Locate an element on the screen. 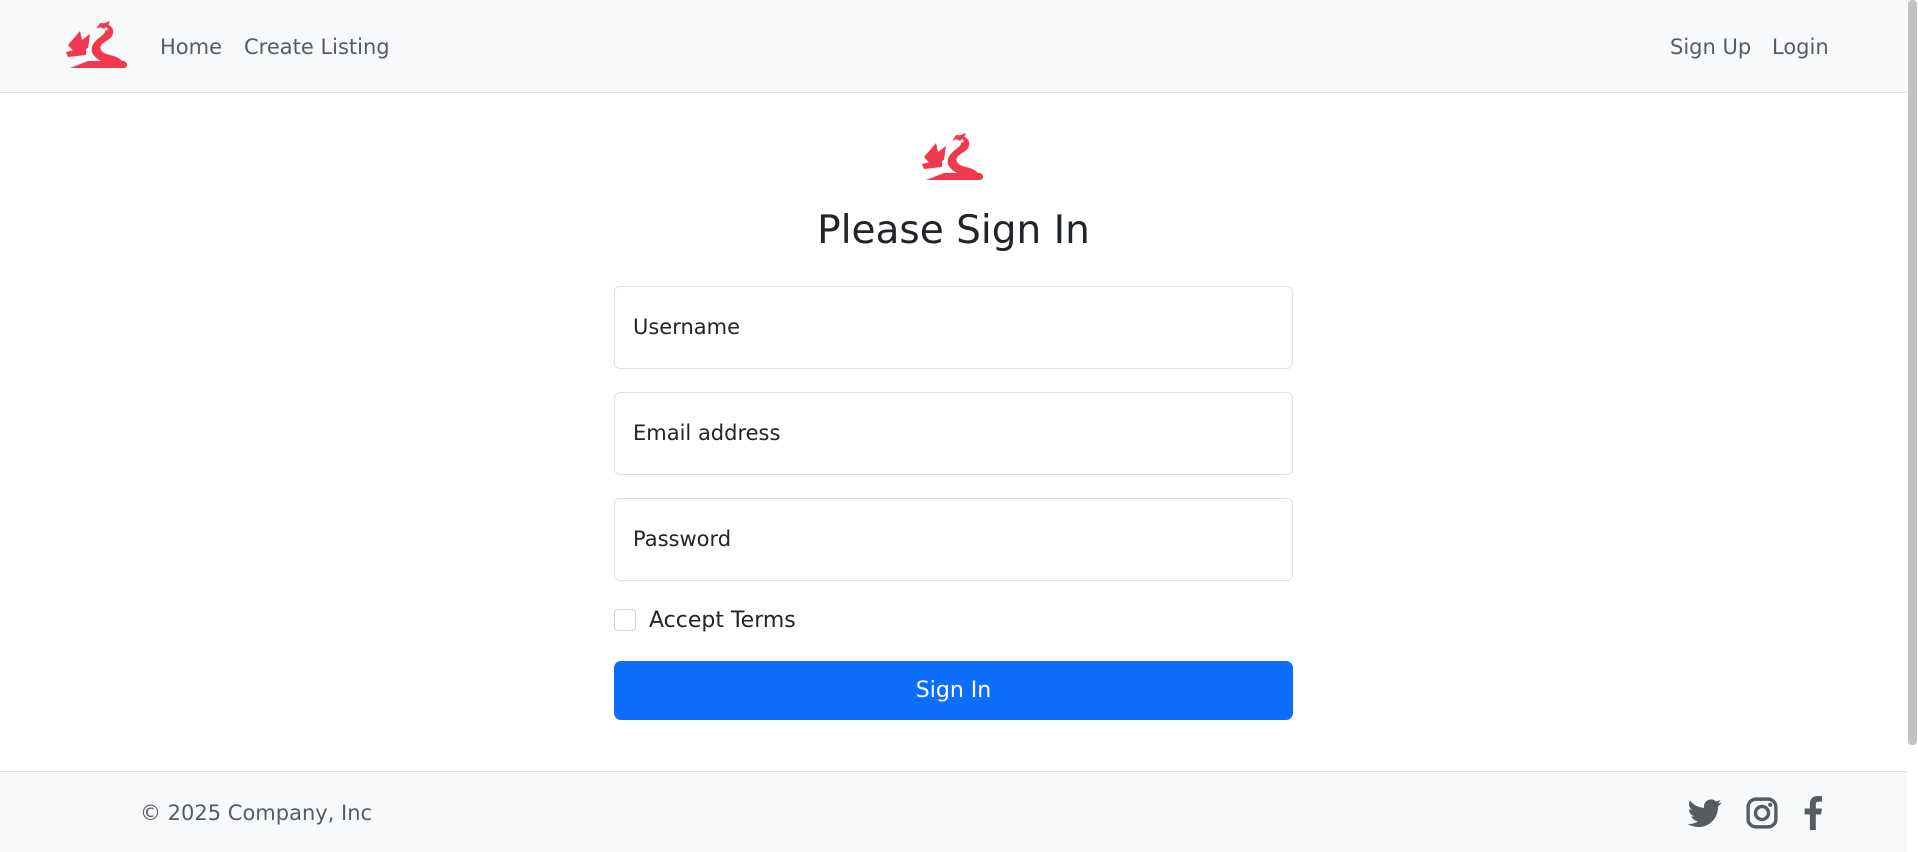  top-navbar: Home Create Listing Sign Up Login is located at coordinates (953, 46).